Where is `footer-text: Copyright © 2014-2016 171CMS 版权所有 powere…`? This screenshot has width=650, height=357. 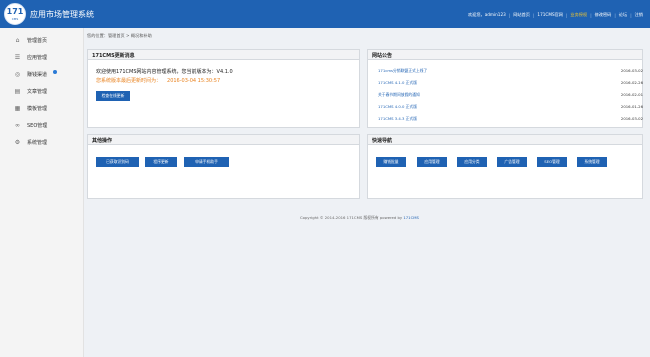 footer-text: Copyright © 2014-2016 171CMS 版权所有 powere… is located at coordinates (351, 217).